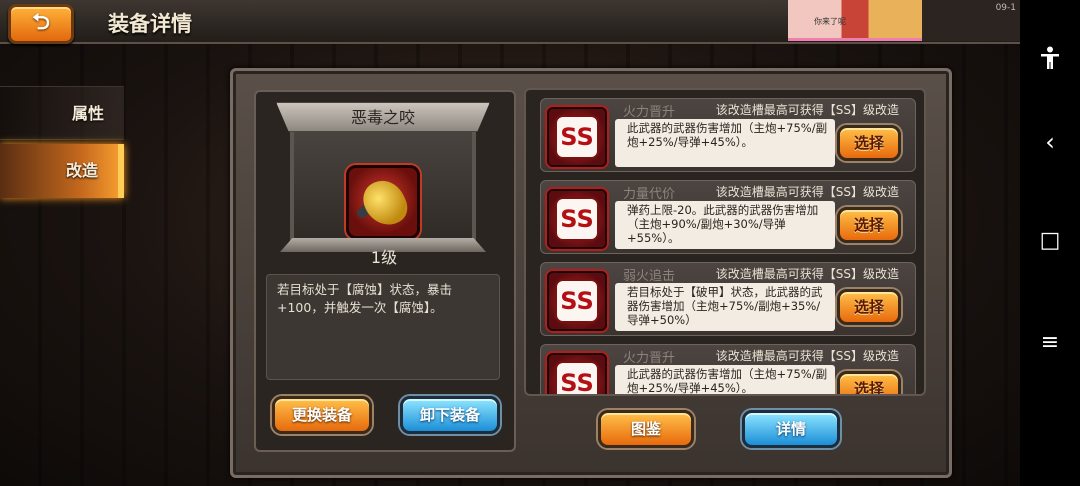 The image size is (1080, 486). What do you see at coordinates (384, 257) in the screenshot?
I see `equipment-level: 1级` at bounding box center [384, 257].